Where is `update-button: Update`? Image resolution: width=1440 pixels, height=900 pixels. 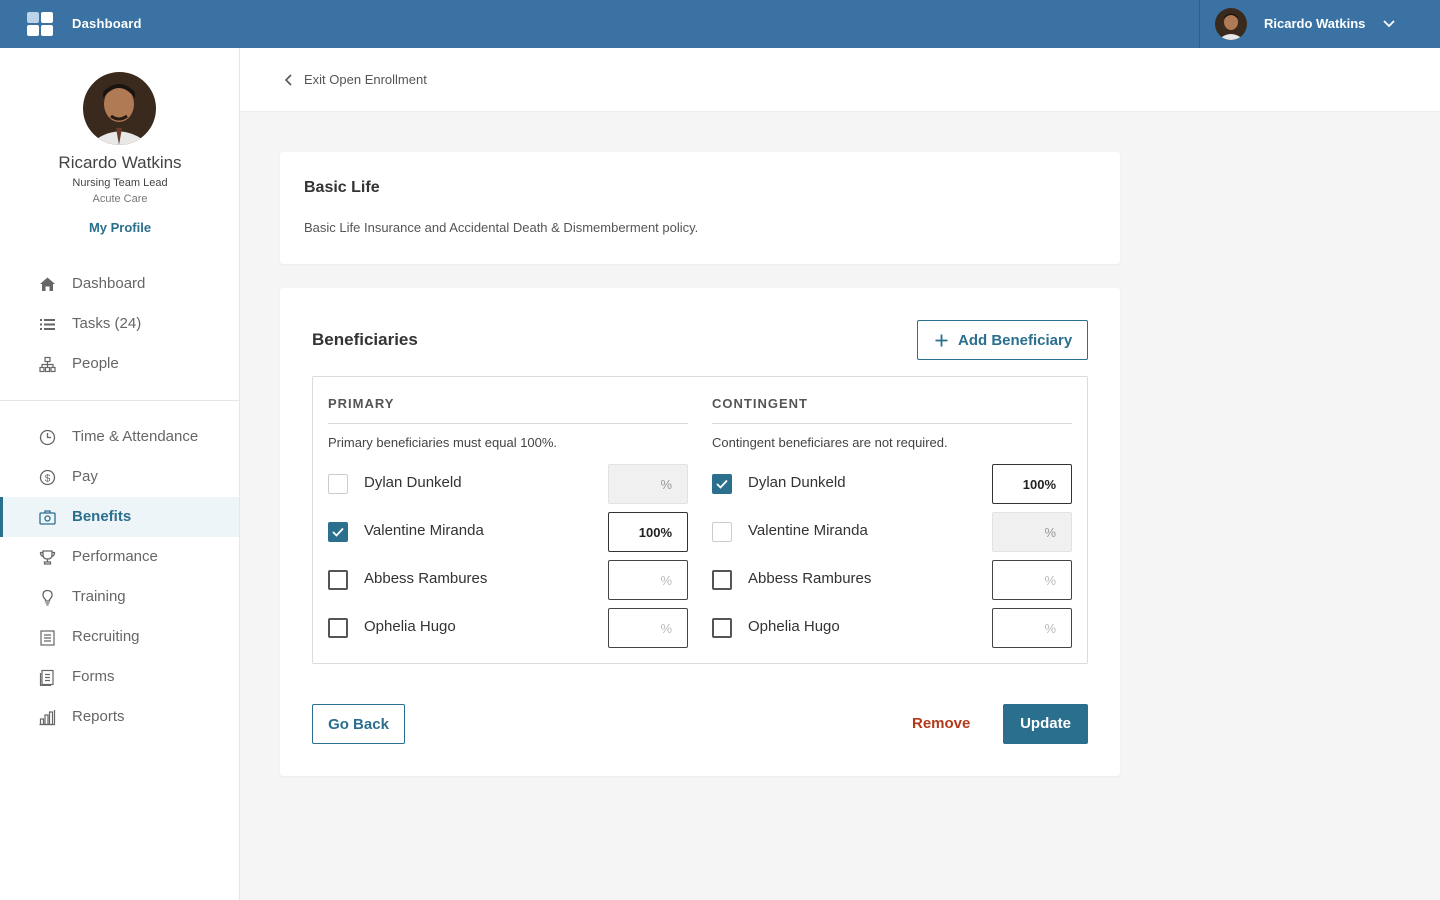
update-button: Update is located at coordinates (1045, 724).